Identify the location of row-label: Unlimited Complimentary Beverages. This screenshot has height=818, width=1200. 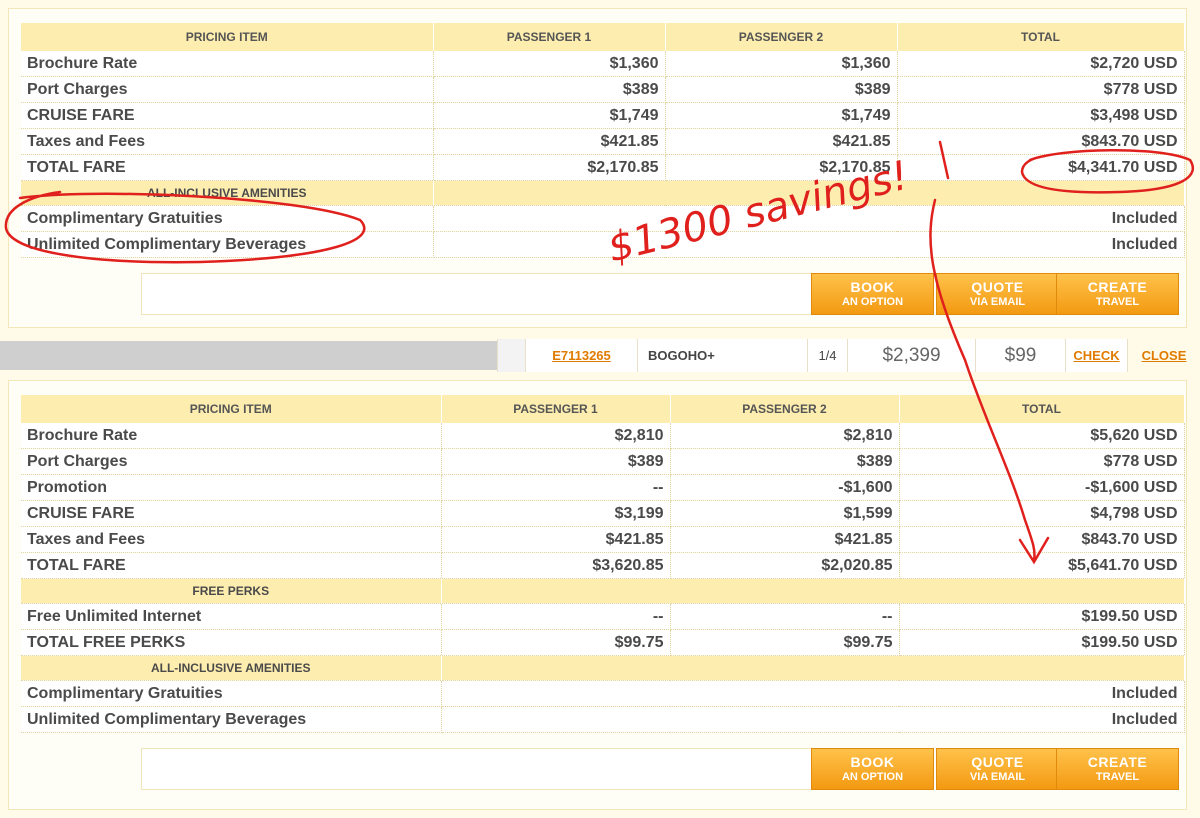
(227, 244).